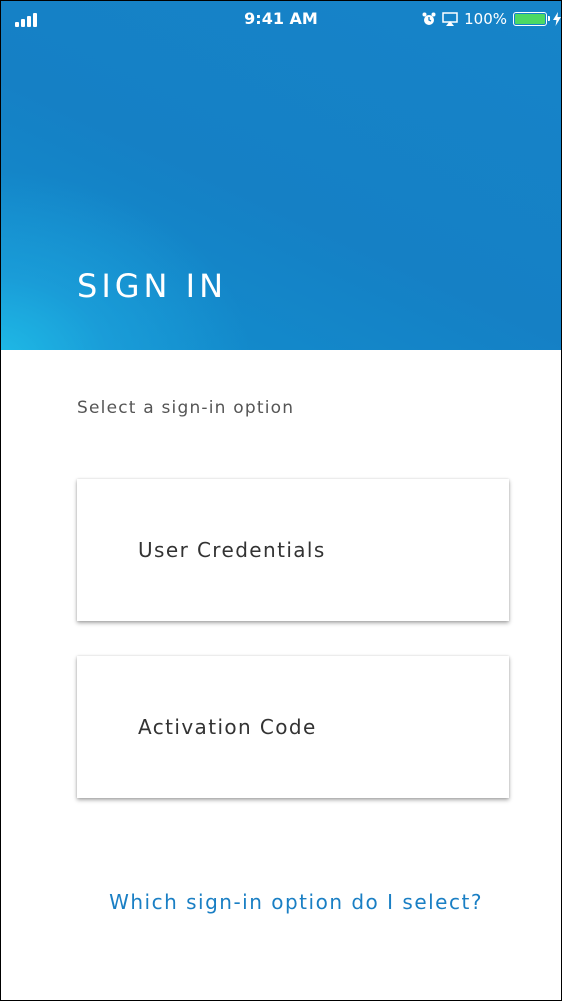 This screenshot has width=562, height=1001. I want to click on status-bar: 9:41 AM 100%, so click(281, 18).